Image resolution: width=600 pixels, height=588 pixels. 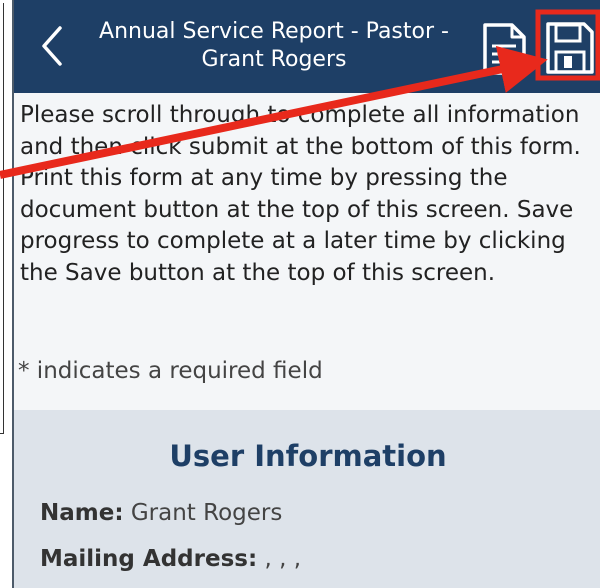 What do you see at coordinates (2, 218) in the screenshot?
I see `side-panel-border` at bounding box center [2, 218].